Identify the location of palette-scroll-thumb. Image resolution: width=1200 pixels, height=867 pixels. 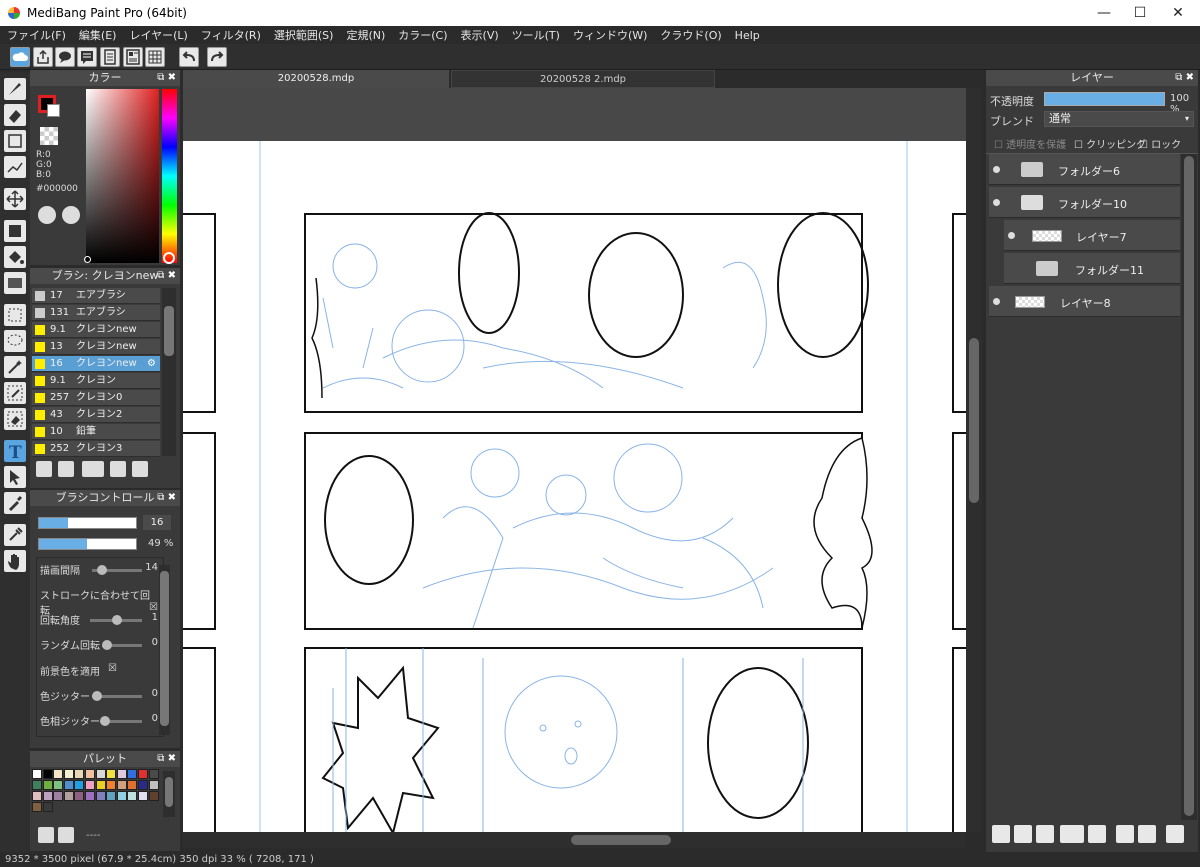
(169, 792).